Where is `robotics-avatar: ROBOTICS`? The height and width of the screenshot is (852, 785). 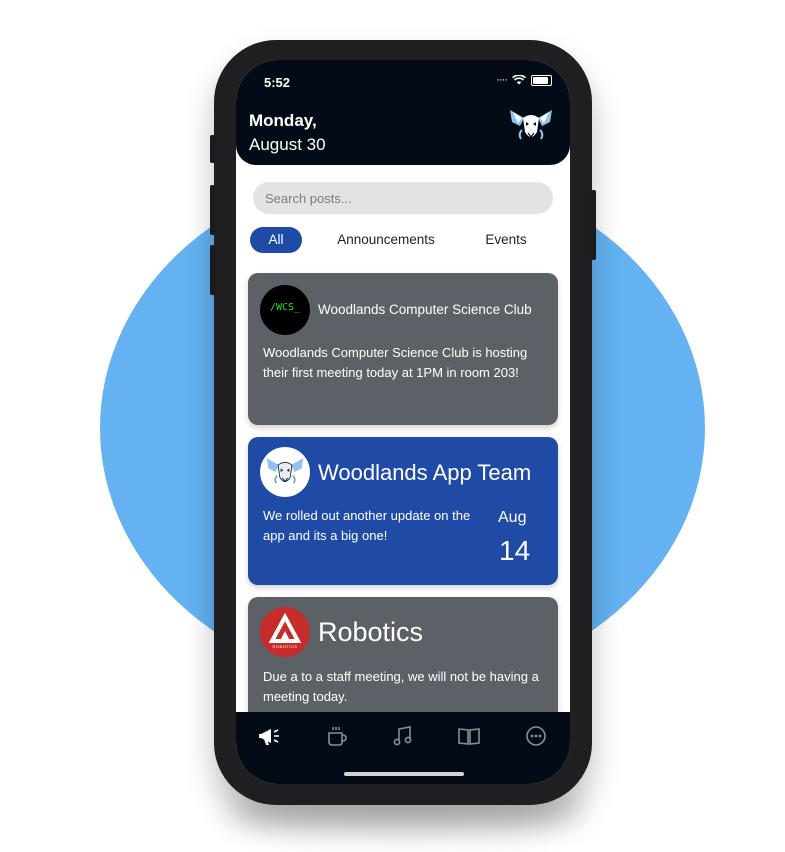
robotics-avatar: ROBOTICS is located at coordinates (285, 632).